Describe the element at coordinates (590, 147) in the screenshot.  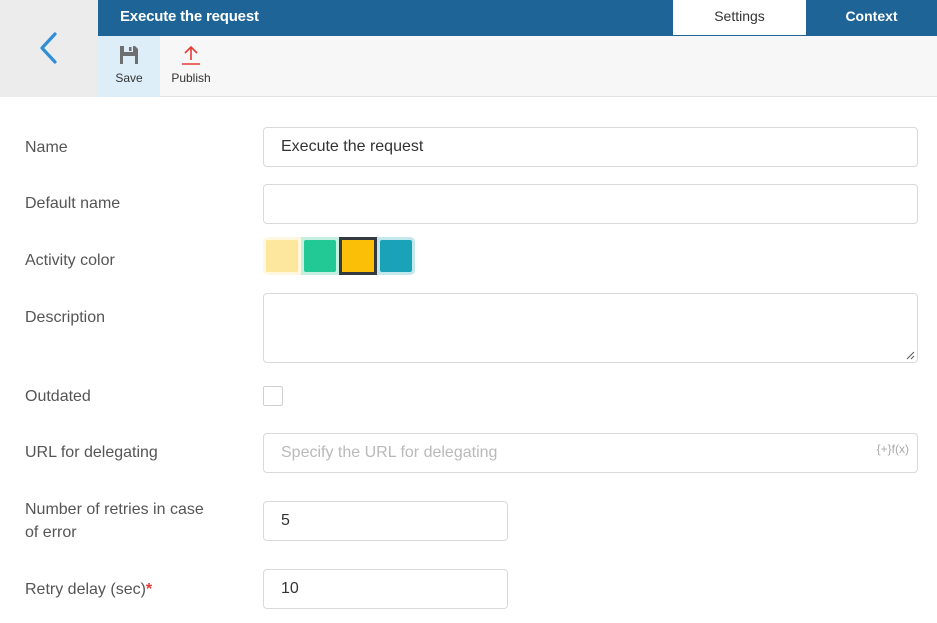
I see `name-input: Execute the request` at that location.